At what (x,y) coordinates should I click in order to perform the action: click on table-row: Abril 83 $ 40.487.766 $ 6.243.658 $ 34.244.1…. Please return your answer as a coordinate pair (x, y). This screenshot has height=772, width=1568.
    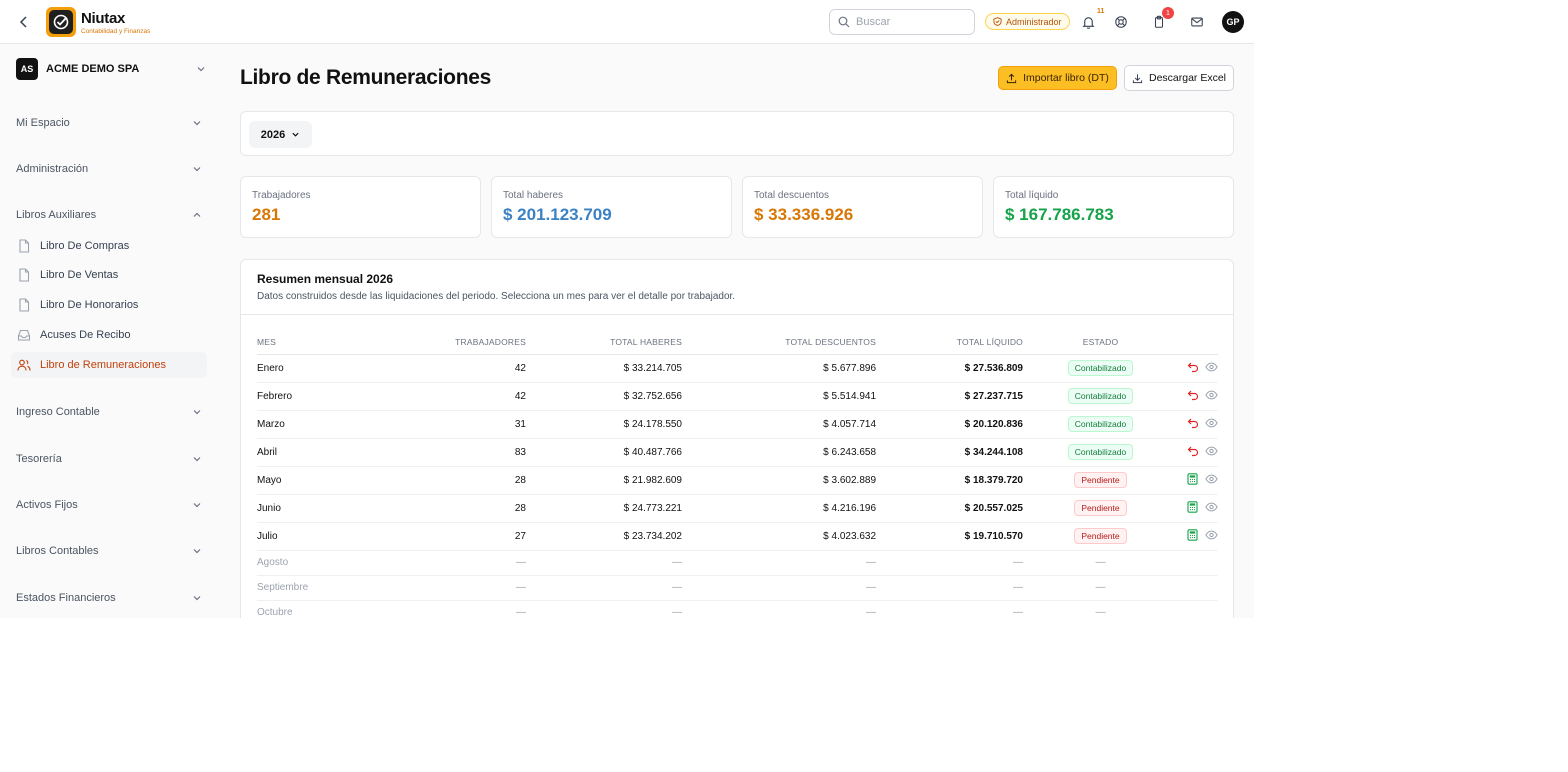
    Looking at the image, I should click on (737, 452).